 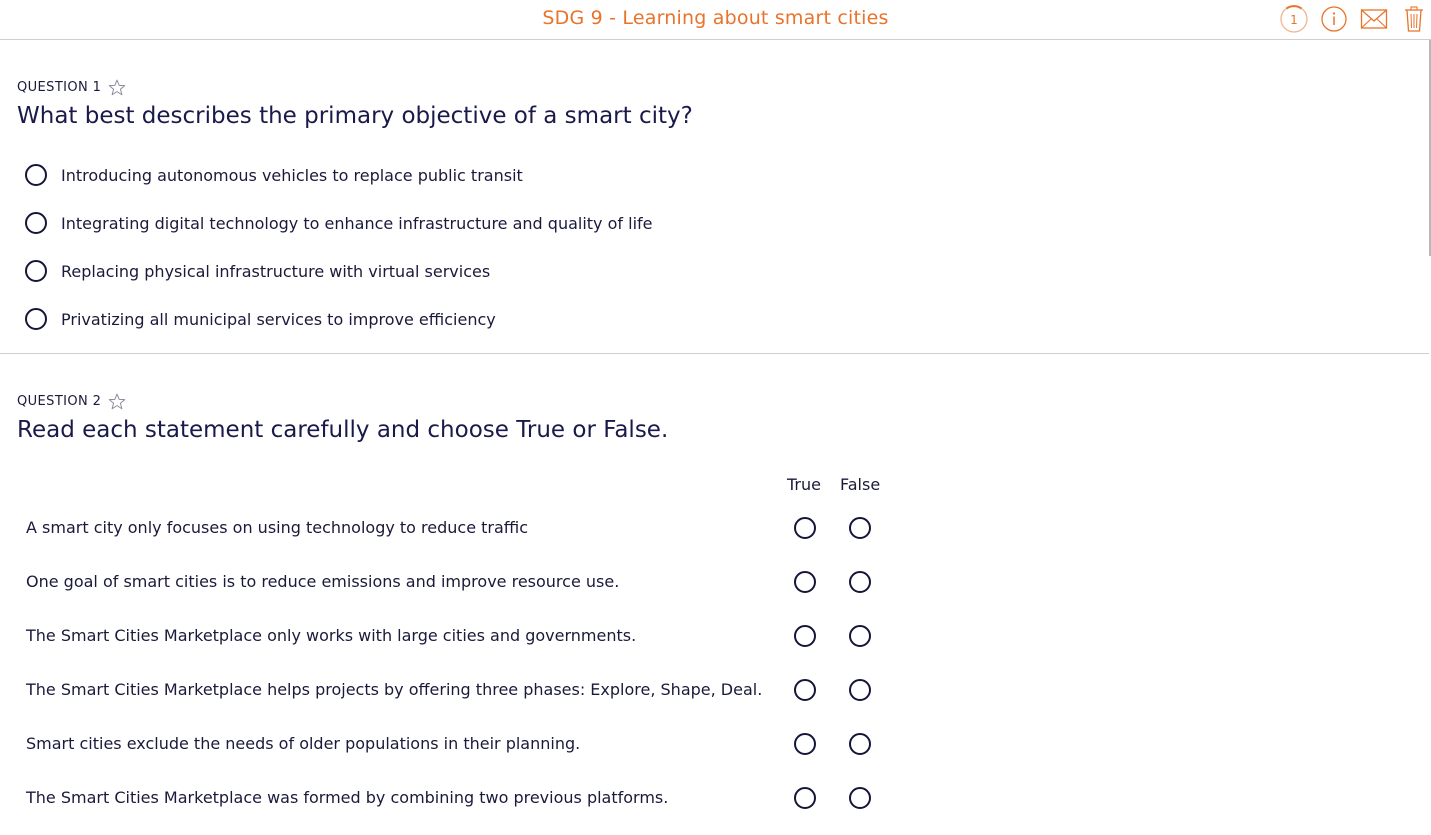 I want to click on info-icon, so click(x=1334, y=19).